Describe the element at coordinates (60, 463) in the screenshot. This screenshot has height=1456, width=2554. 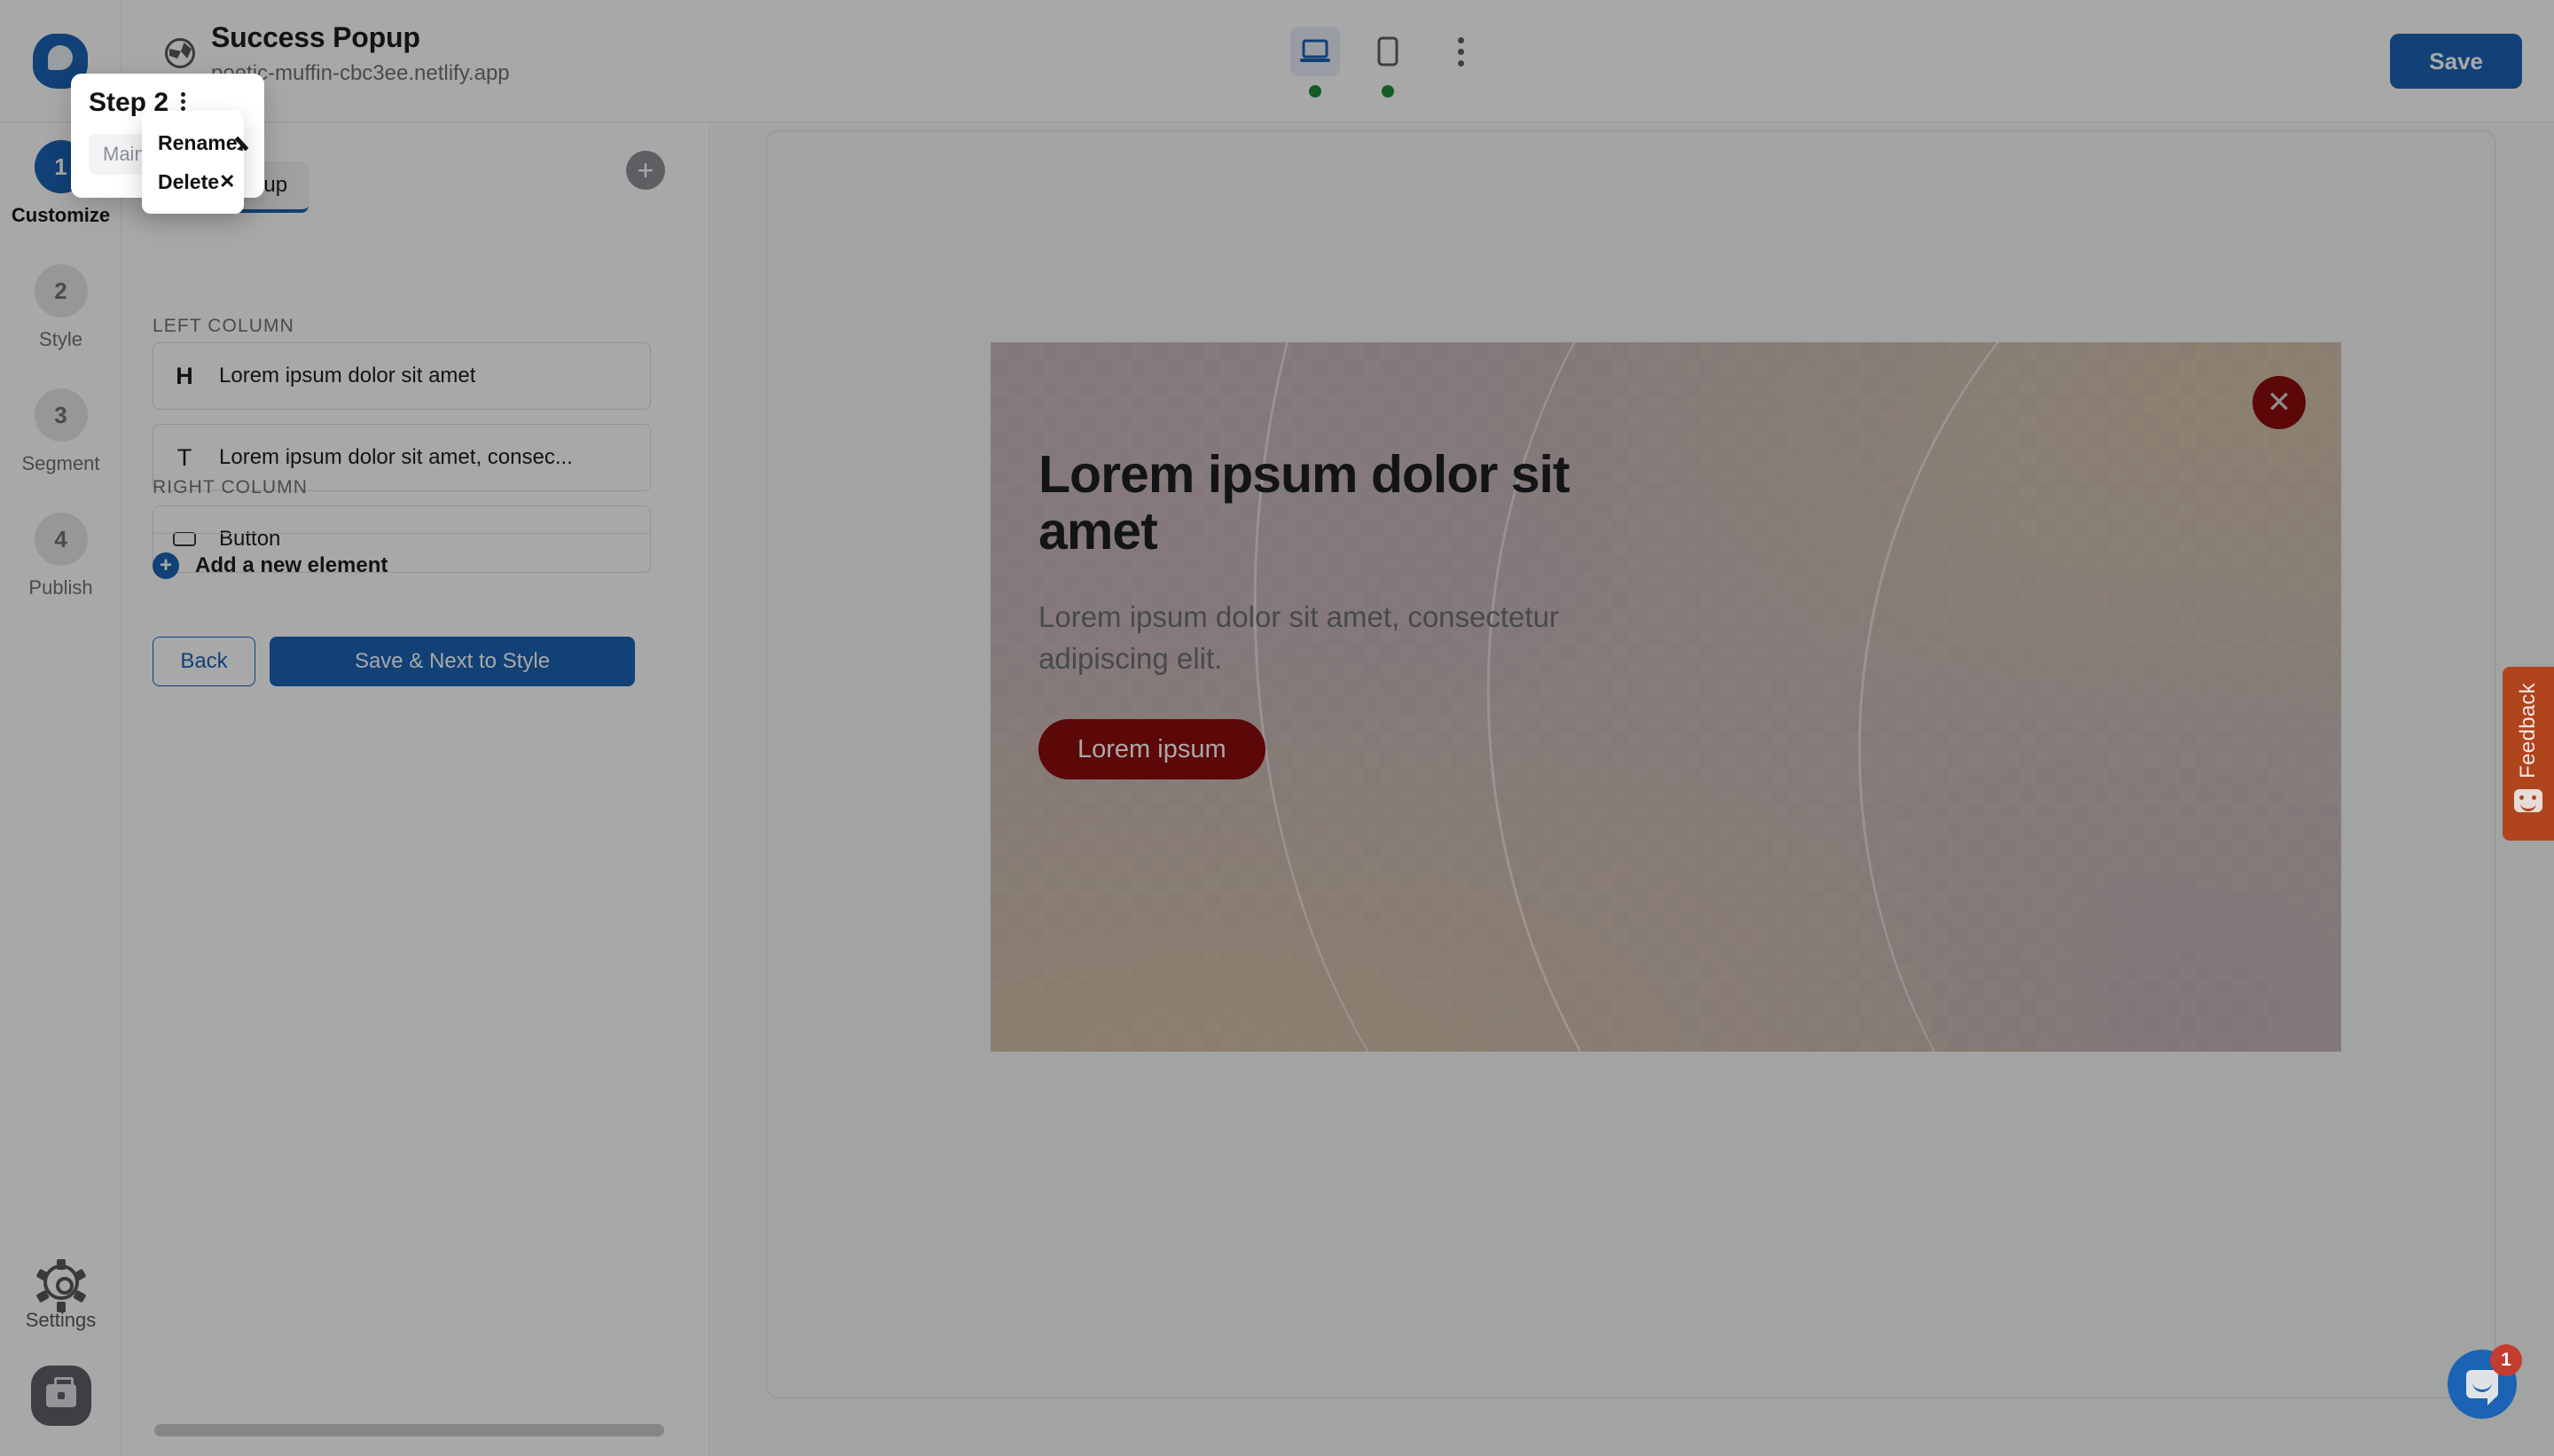
I see `rail-step-label: Segment` at that location.